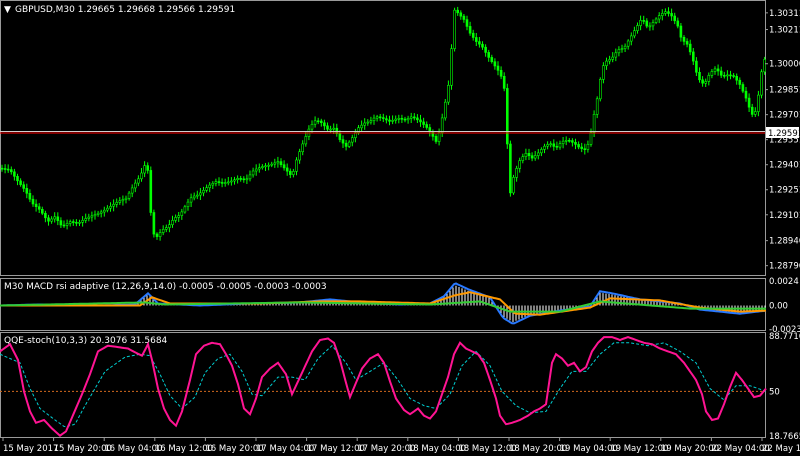 Image resolution: width=800 pixels, height=456 pixels. What do you see at coordinates (784, 282) in the screenshot?
I see `macd-tick-label: 0.0024` at bounding box center [784, 282].